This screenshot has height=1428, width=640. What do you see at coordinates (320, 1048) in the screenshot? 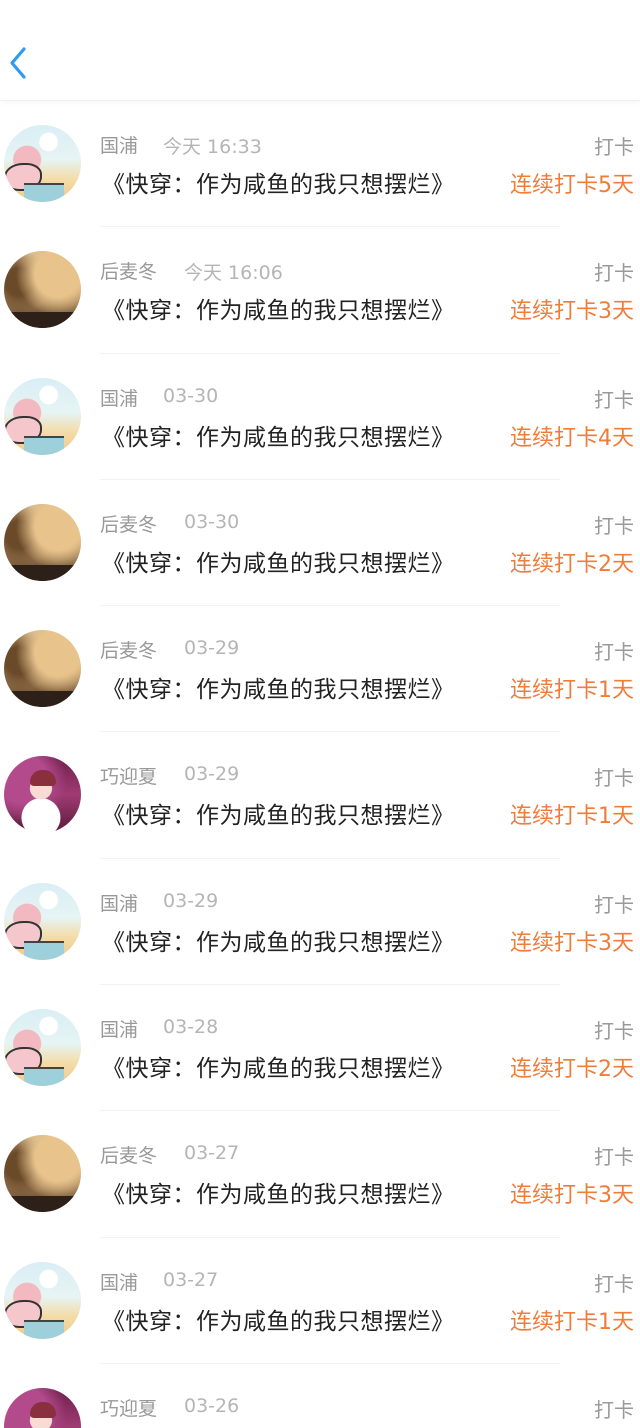
I see `list-item: 国浦 03-28 打卡《快穿：作为咸鱼的我只想摆烂》 连续打卡2天` at bounding box center [320, 1048].